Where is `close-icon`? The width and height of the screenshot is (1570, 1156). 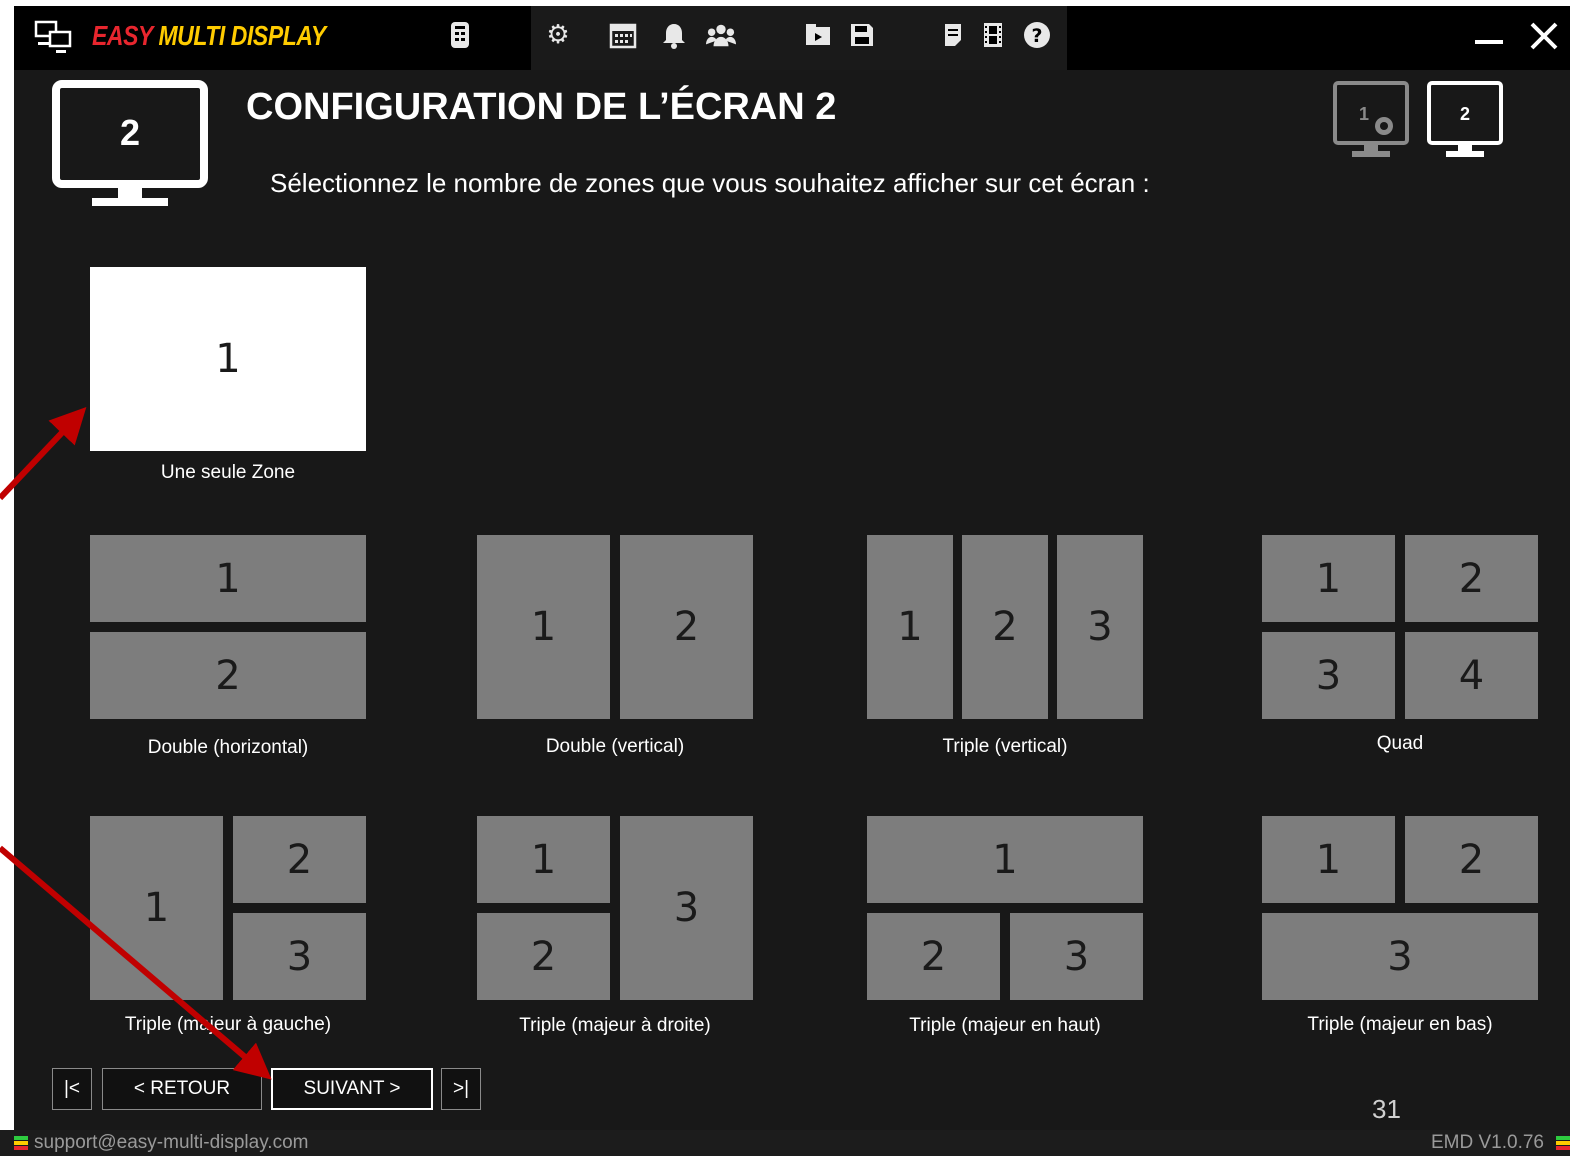 close-icon is located at coordinates (1544, 36).